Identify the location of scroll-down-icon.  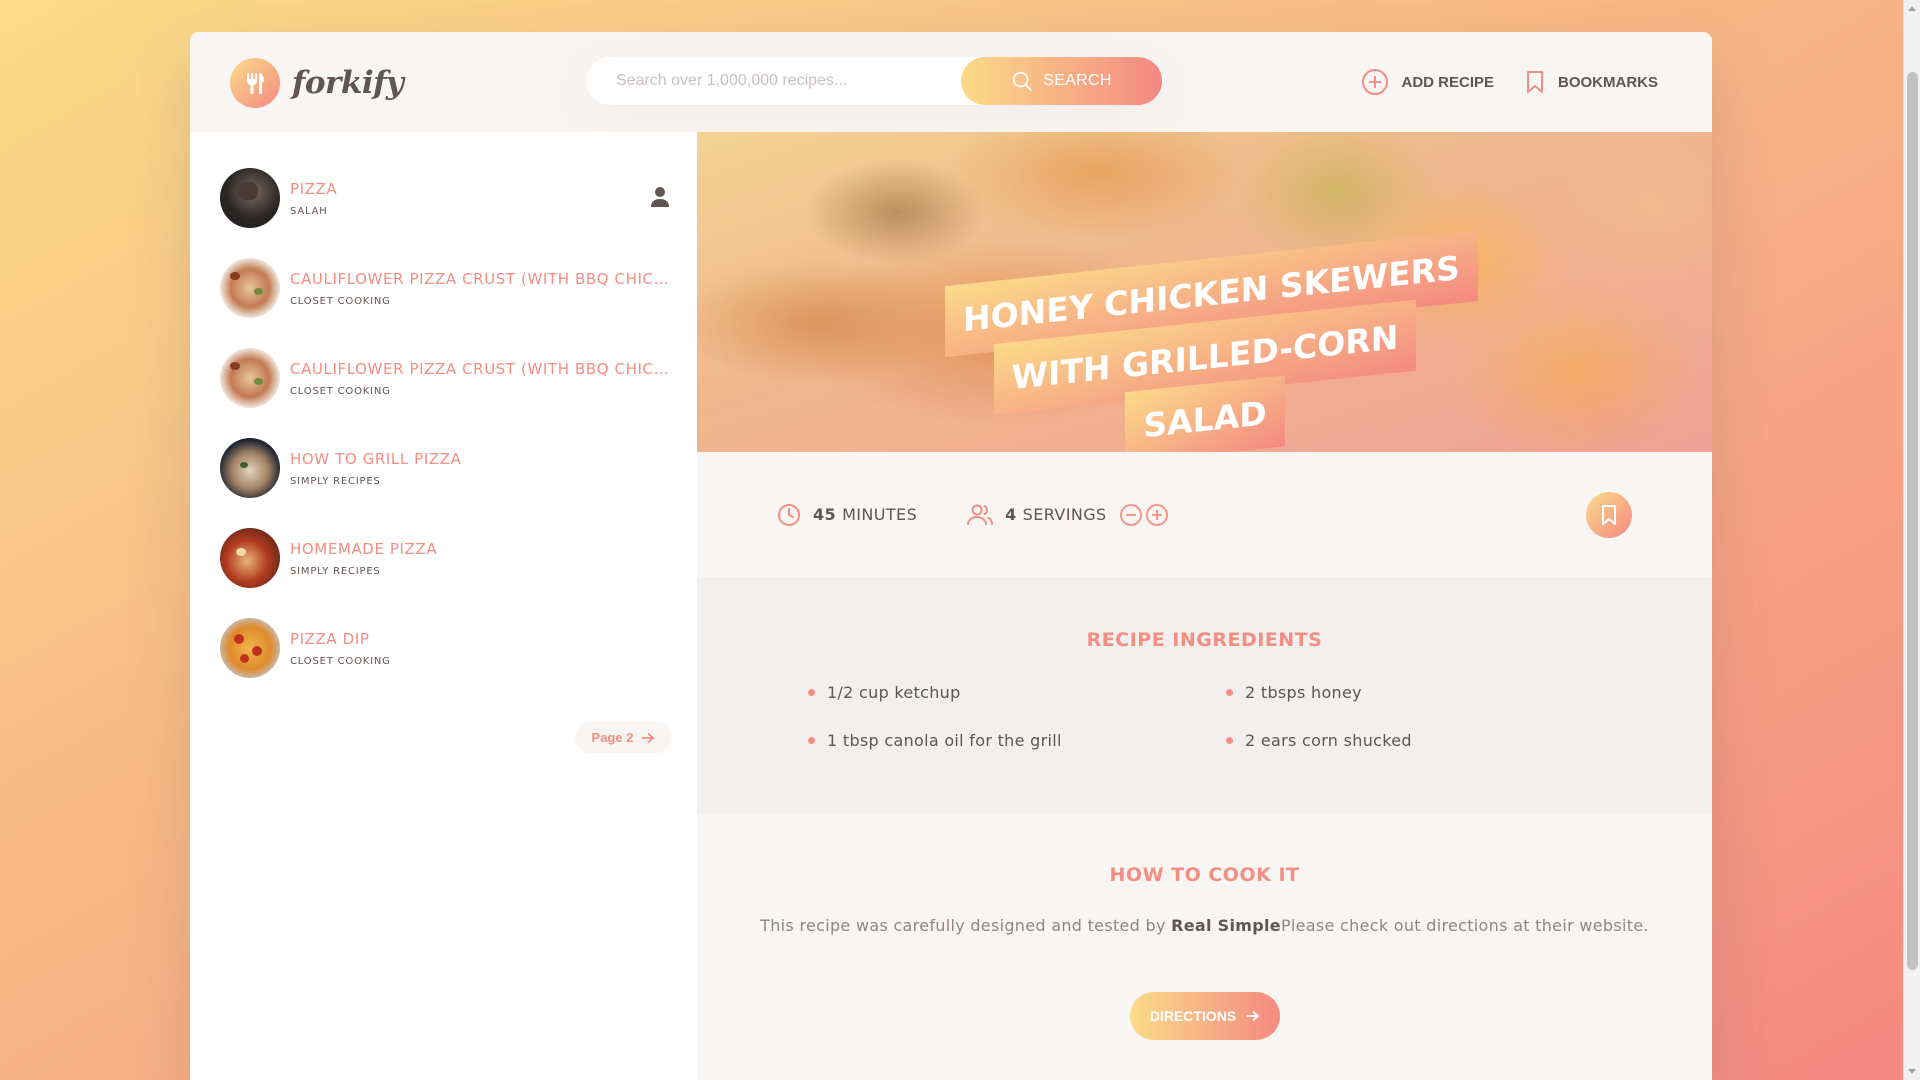
(1912, 1071).